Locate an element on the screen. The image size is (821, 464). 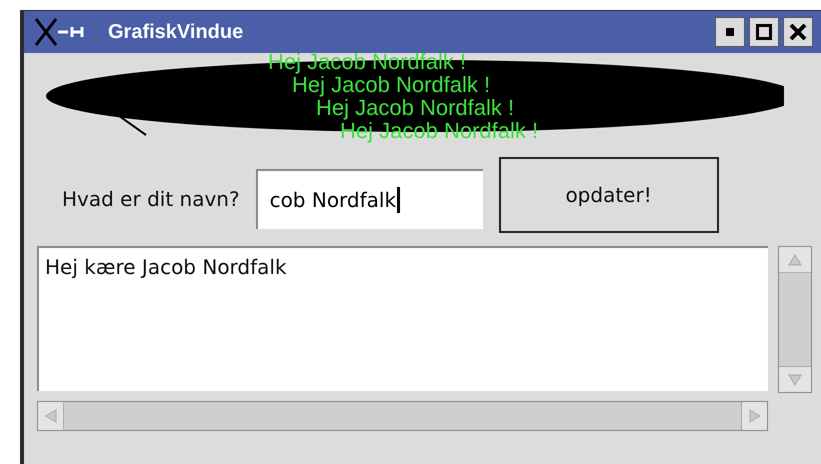
maximize-button is located at coordinates (764, 32).